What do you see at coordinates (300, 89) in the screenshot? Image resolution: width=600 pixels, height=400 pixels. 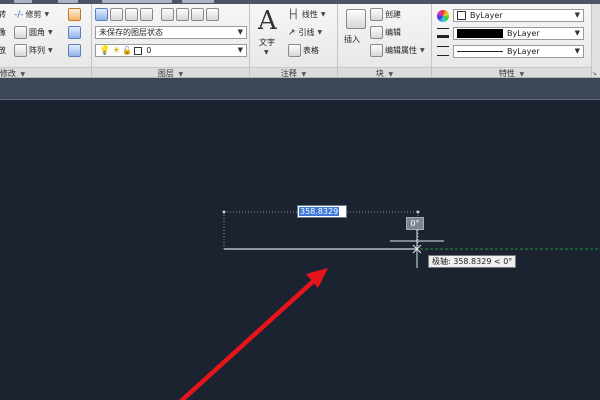 I see `file-tab-bar` at bounding box center [300, 89].